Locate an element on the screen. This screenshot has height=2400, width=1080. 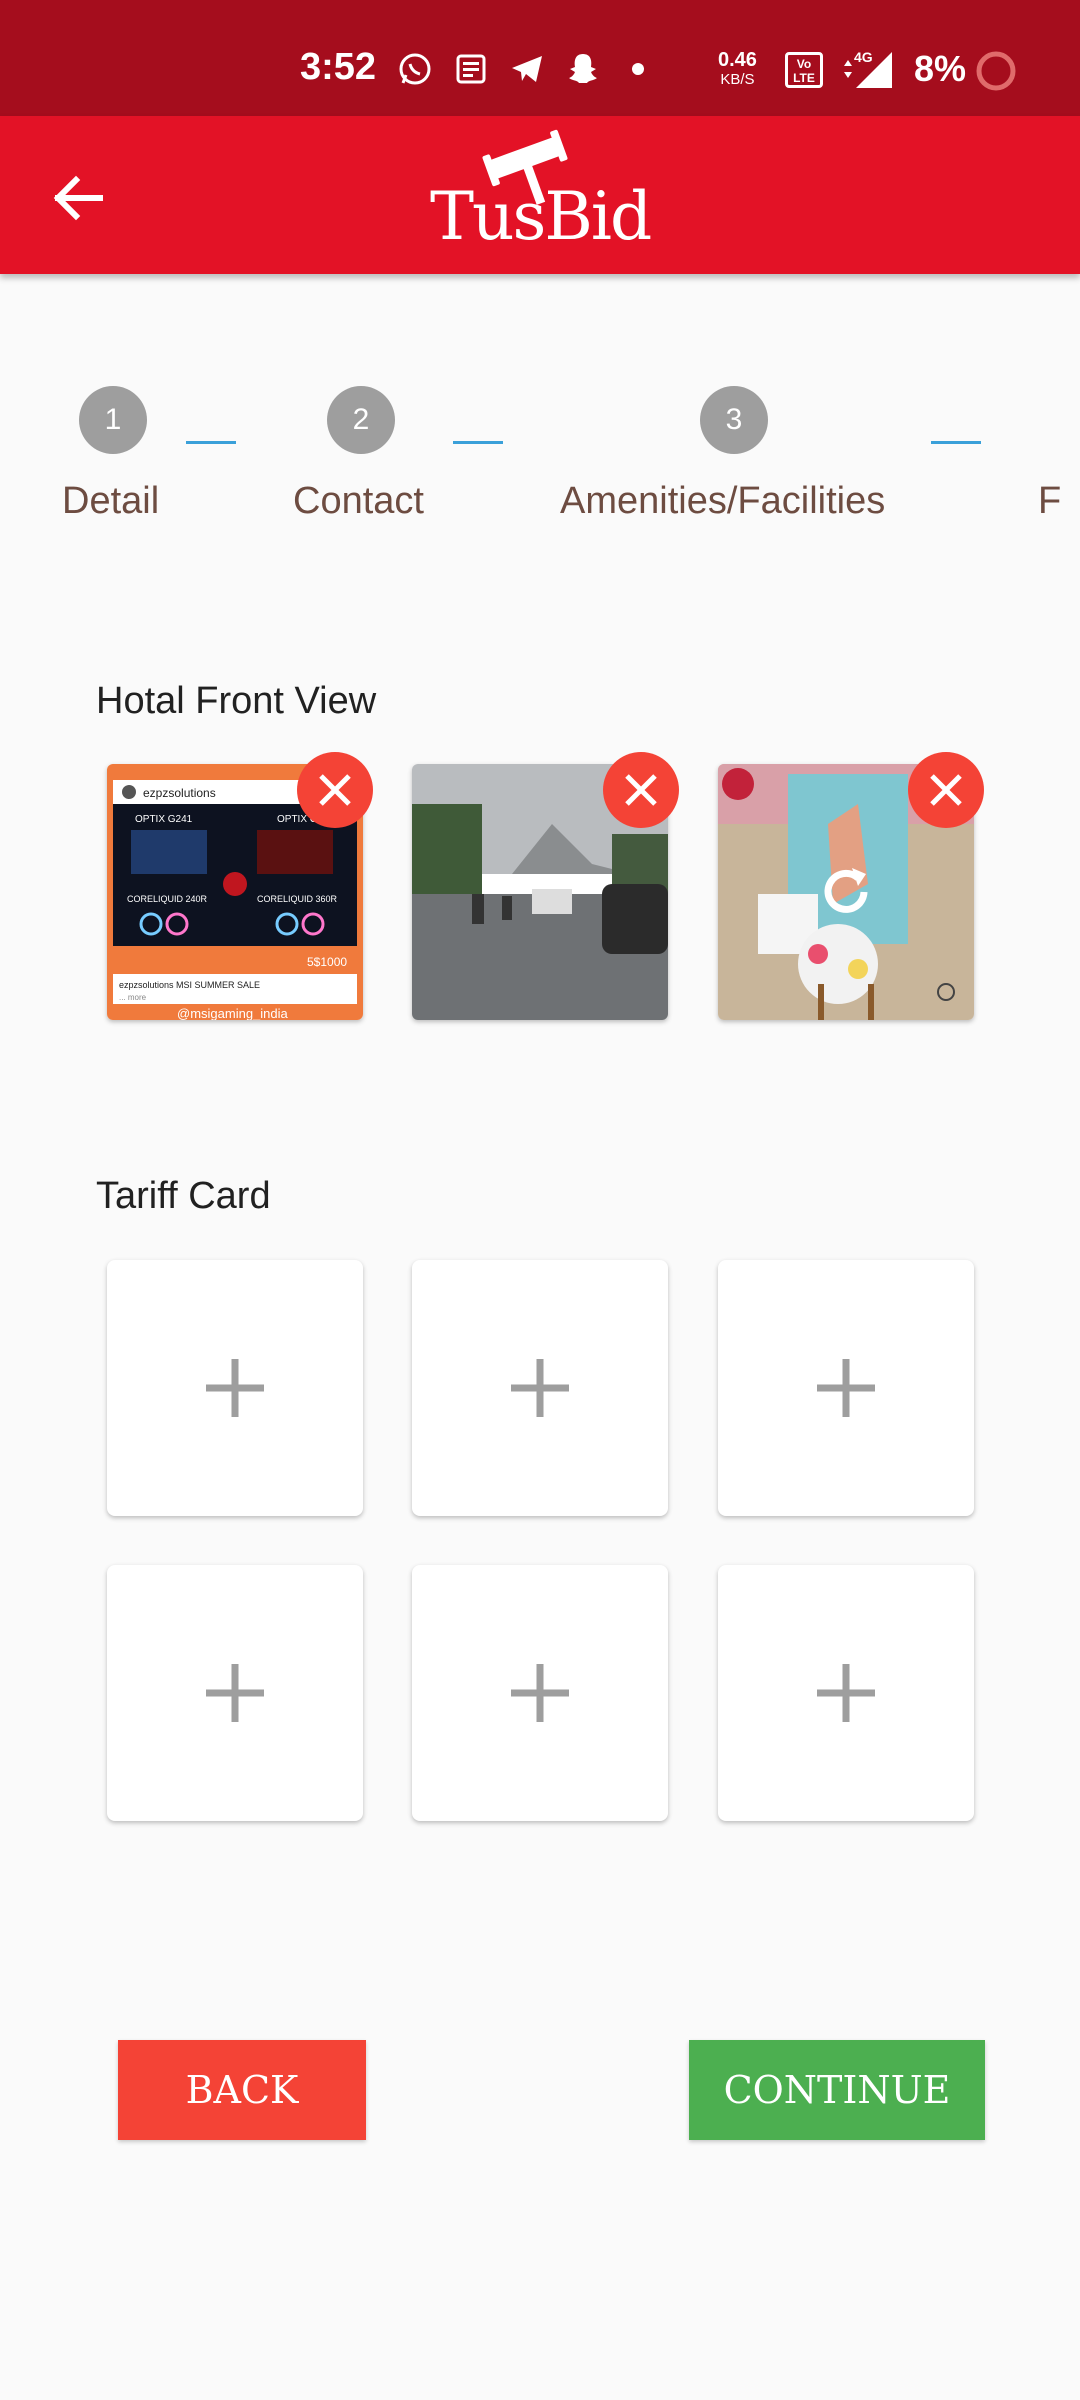
news-icon is located at coordinates (471, 69).